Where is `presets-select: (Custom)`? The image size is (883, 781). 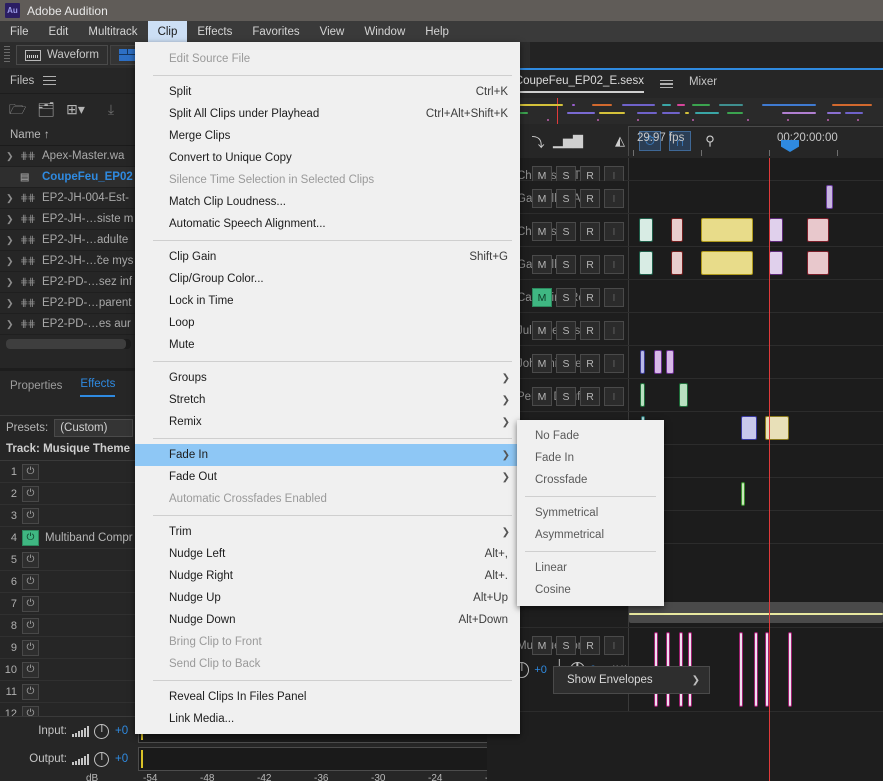
presets-select: (Custom) is located at coordinates (93, 427).